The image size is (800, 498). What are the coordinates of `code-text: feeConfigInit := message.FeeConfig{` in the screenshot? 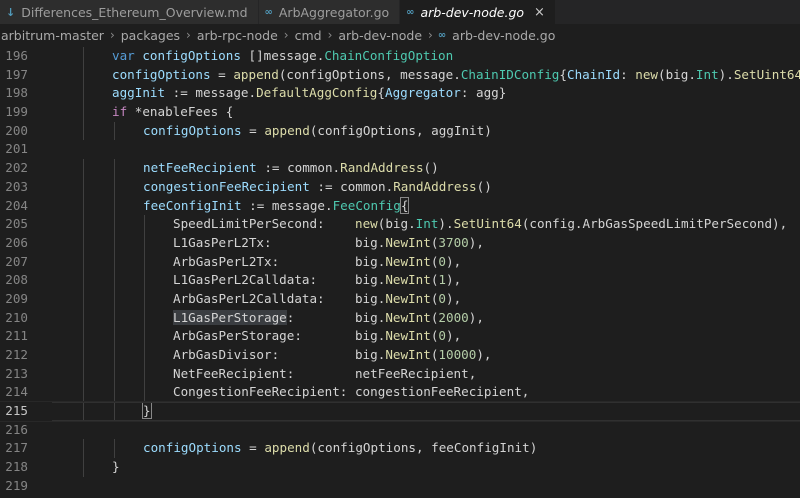 It's located at (276, 205).